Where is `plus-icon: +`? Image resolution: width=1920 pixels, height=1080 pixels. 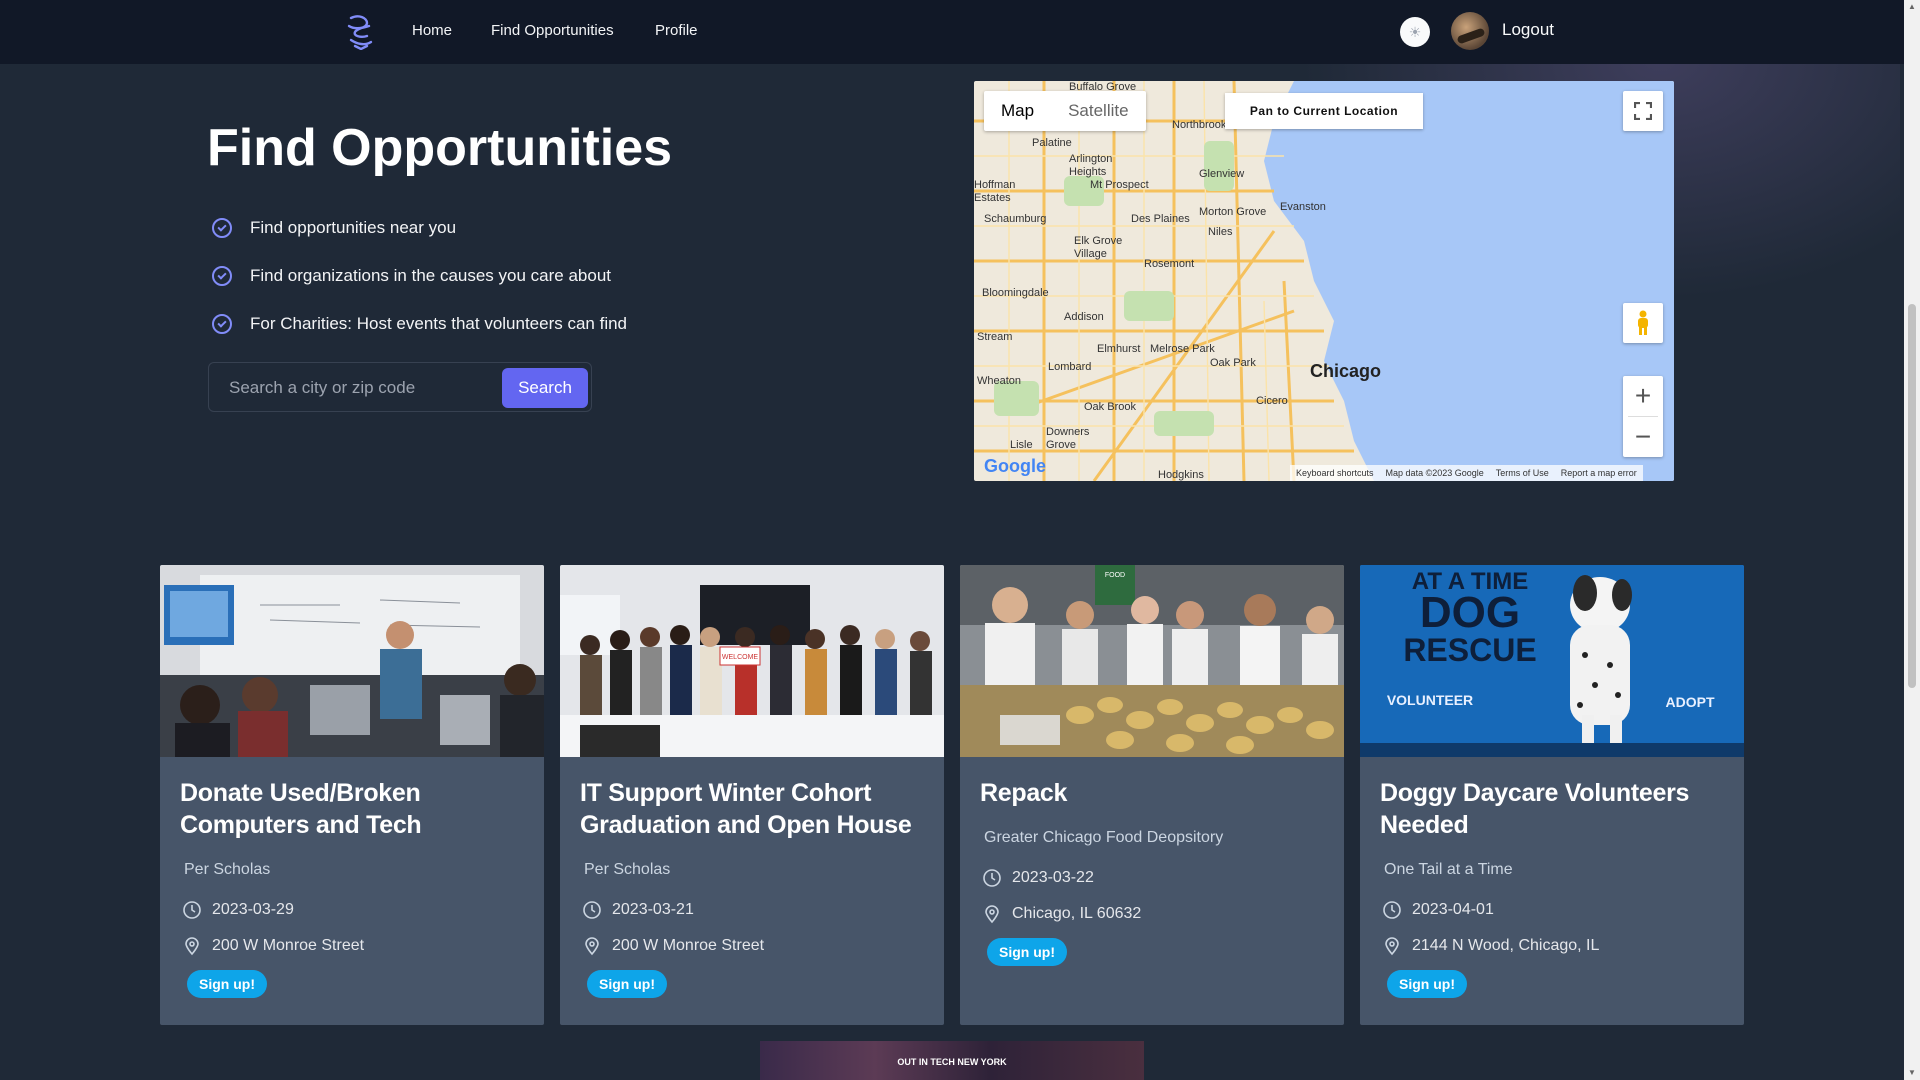
plus-icon: + is located at coordinates (1643, 395).